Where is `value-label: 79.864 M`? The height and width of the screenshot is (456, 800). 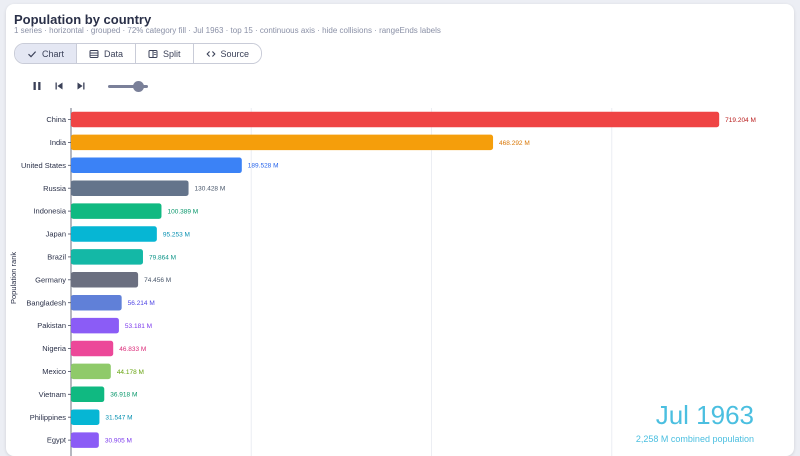
value-label: 79.864 M is located at coordinates (162, 257).